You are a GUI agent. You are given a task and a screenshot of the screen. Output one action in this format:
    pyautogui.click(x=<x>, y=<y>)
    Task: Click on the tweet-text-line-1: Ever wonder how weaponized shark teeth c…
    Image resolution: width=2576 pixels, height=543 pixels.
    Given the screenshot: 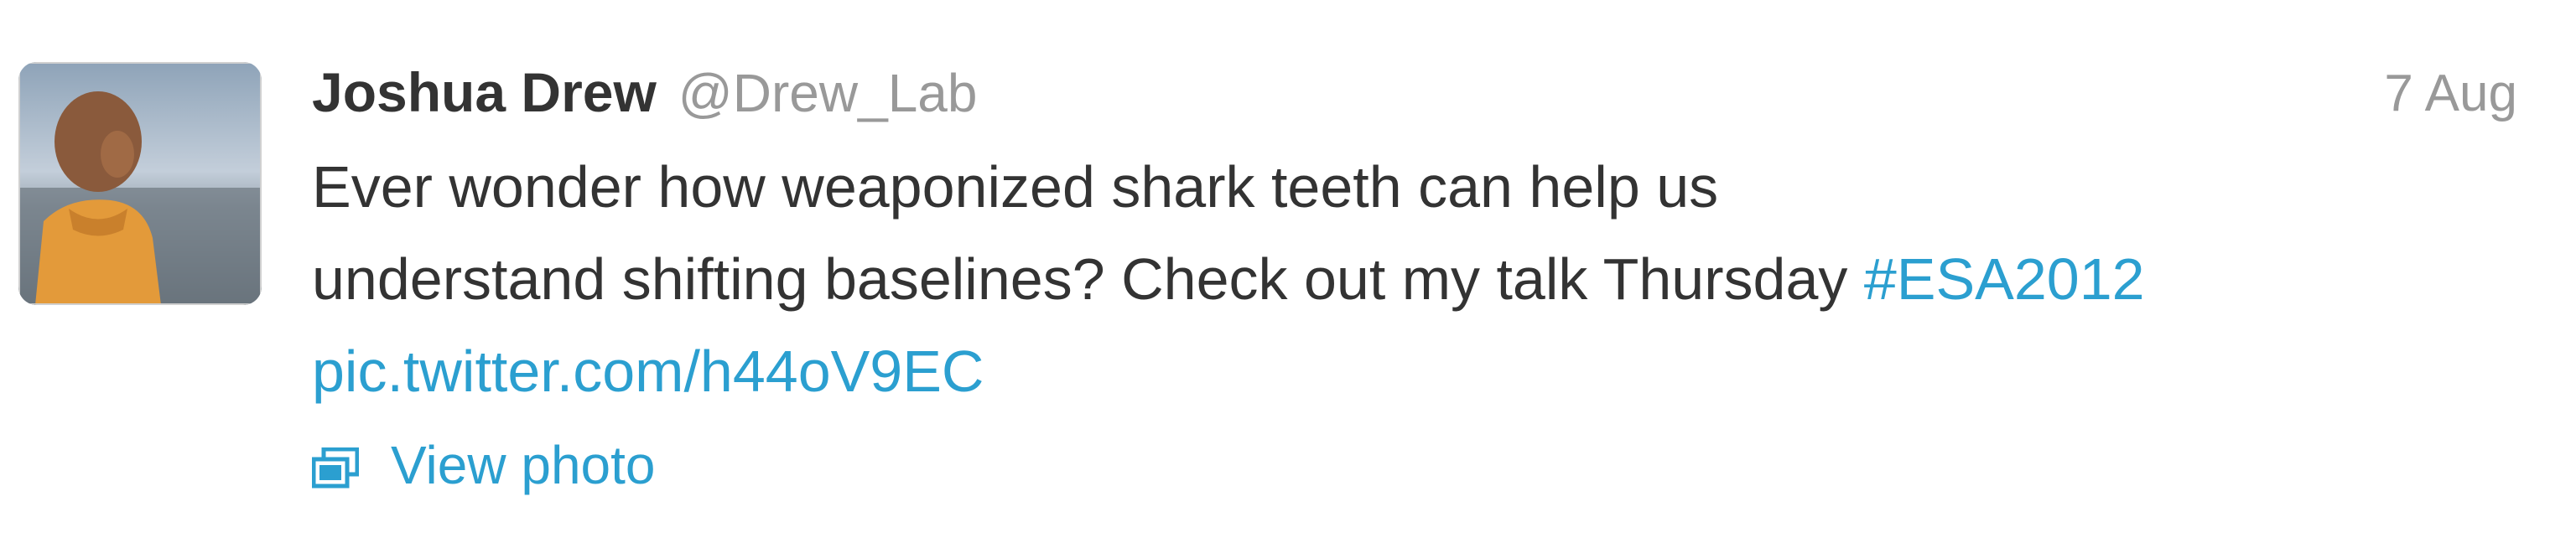 What is the action you would take?
    pyautogui.click(x=1015, y=187)
    